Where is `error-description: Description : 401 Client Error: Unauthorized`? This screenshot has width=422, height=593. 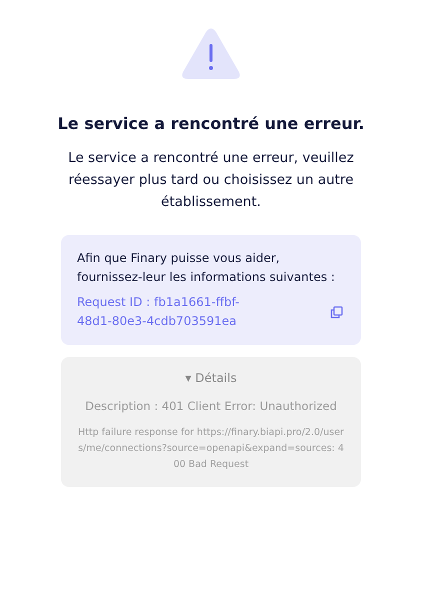
error-description: Description : 401 Client Error: Unauthorized is located at coordinates (211, 406).